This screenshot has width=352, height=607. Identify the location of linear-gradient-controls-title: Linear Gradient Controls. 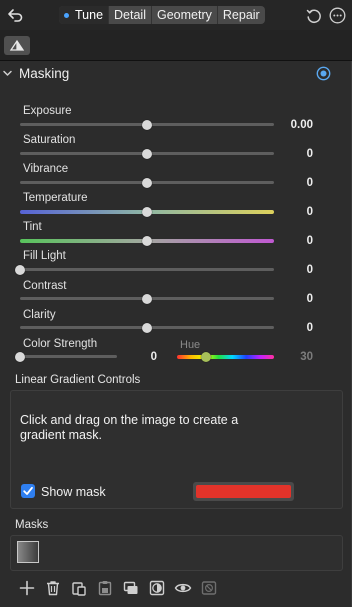
(78, 380).